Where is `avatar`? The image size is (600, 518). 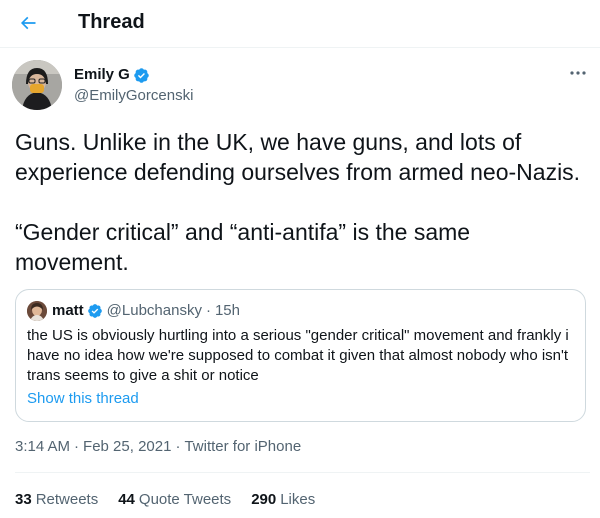
avatar is located at coordinates (37, 85).